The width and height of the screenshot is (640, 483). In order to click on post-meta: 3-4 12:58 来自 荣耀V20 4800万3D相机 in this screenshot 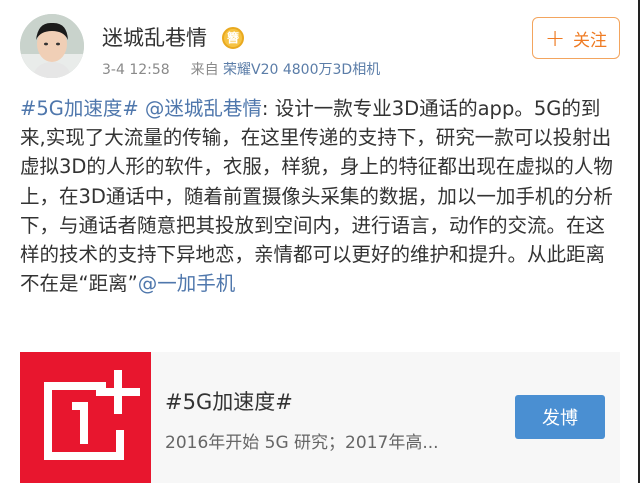, I will do `click(241, 70)`.